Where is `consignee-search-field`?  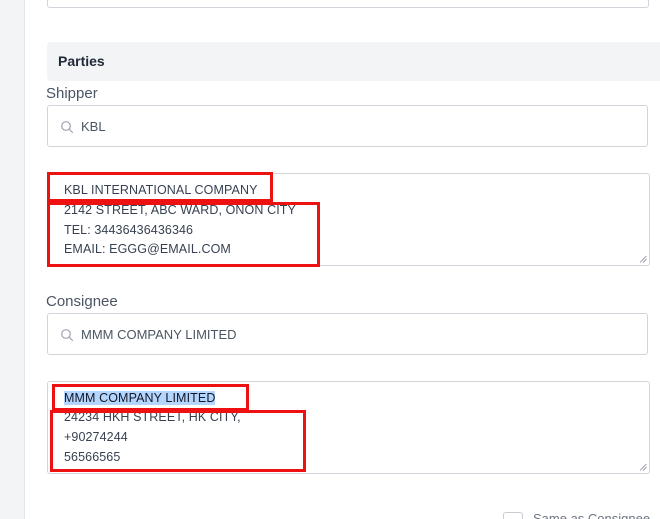
consignee-search-field is located at coordinates (347, 334).